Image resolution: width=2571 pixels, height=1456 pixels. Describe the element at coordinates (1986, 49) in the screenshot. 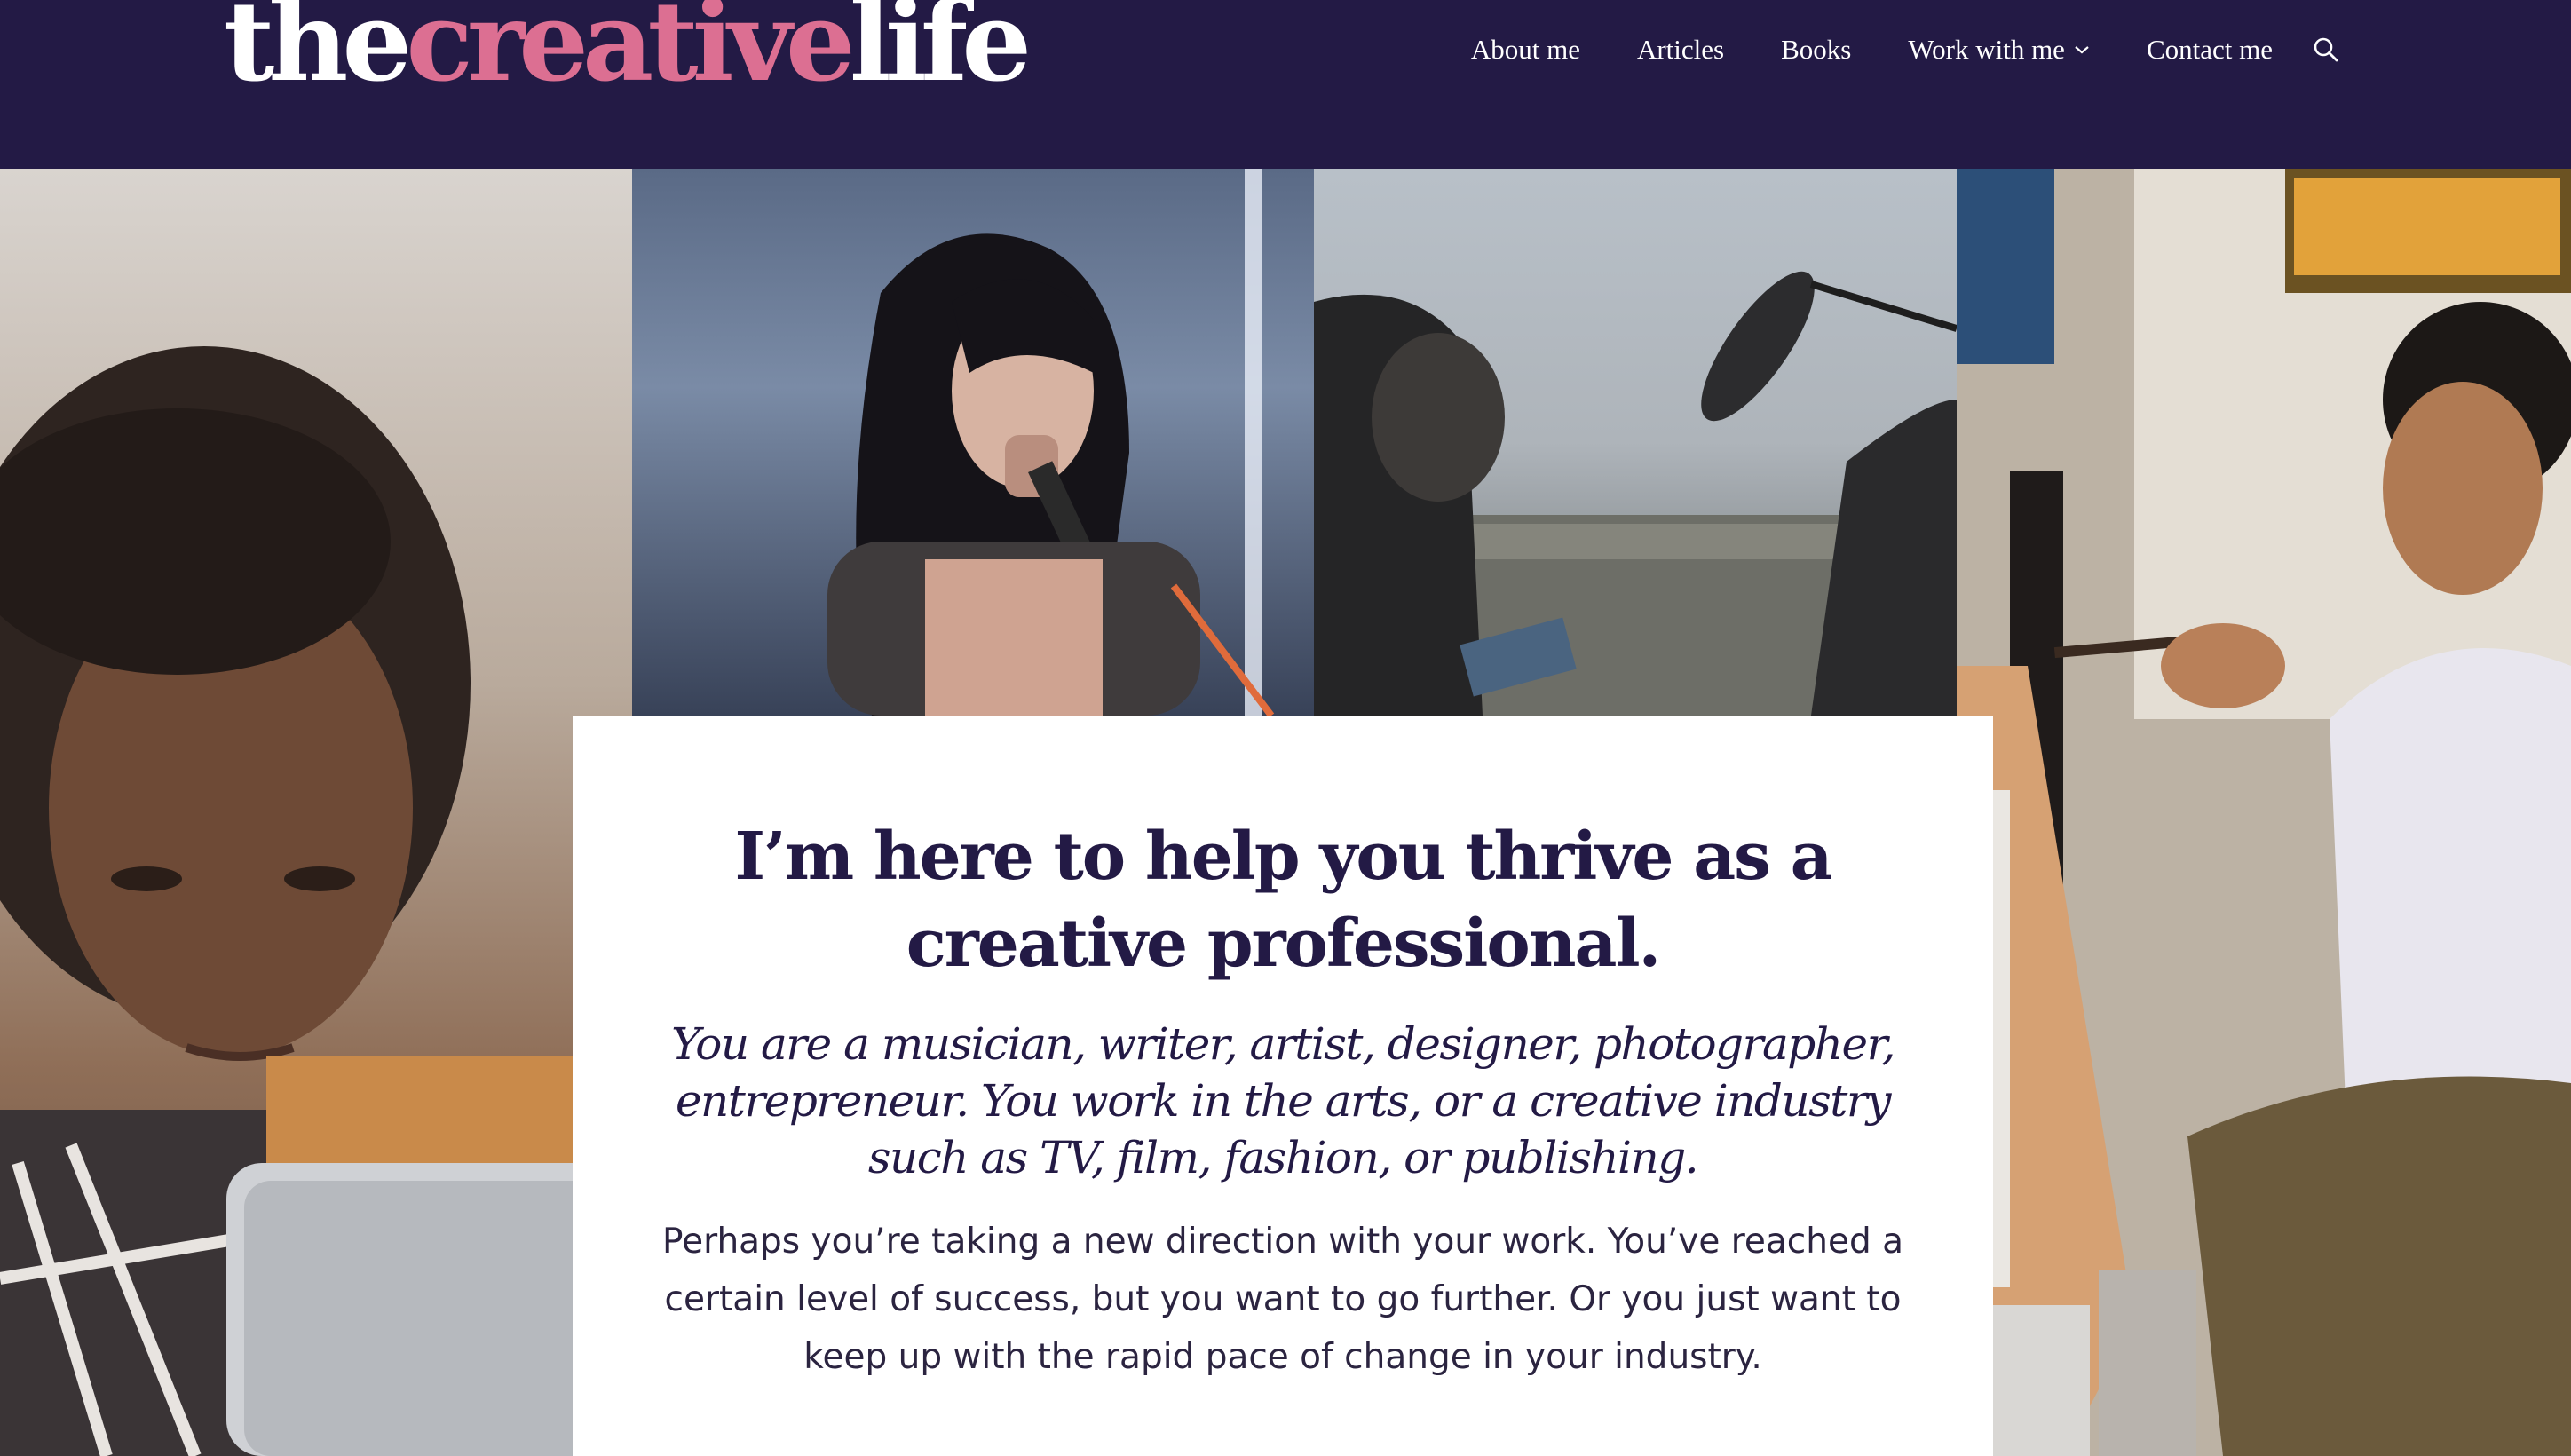

I see `nav-work-with-me-label: Work with me` at that location.